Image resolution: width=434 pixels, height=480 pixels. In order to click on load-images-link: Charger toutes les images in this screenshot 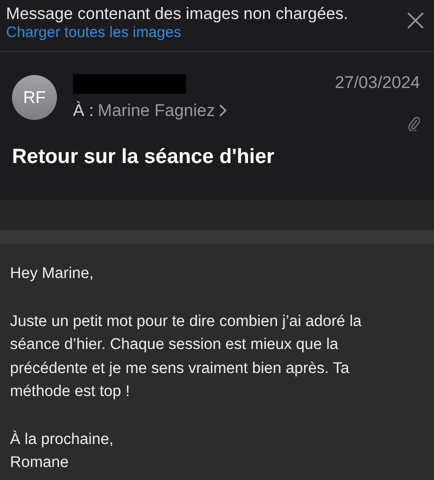, I will do `click(177, 33)`.